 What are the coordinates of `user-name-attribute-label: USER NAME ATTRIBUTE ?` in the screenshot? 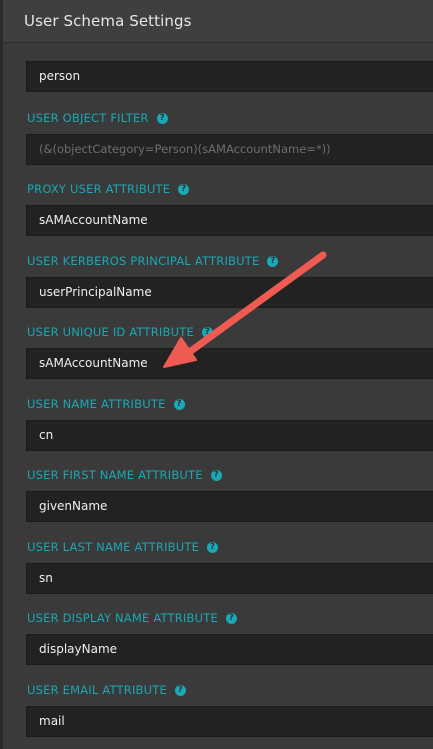 It's located at (106, 404).